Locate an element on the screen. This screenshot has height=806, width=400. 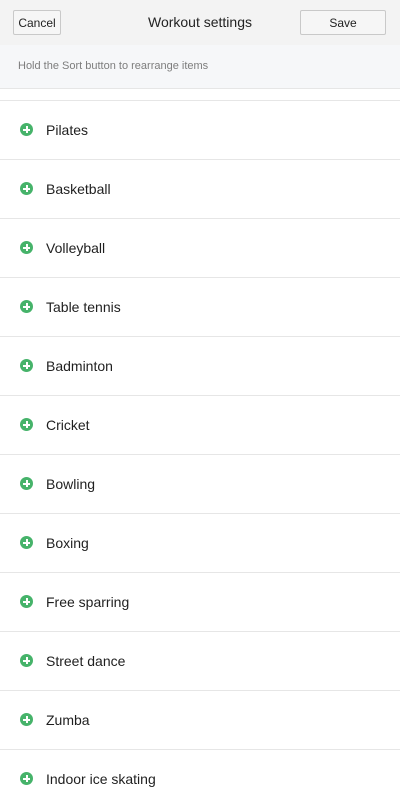
sort-hint-banner: Hold the Sort button to rearrange items is located at coordinates (200, 67).